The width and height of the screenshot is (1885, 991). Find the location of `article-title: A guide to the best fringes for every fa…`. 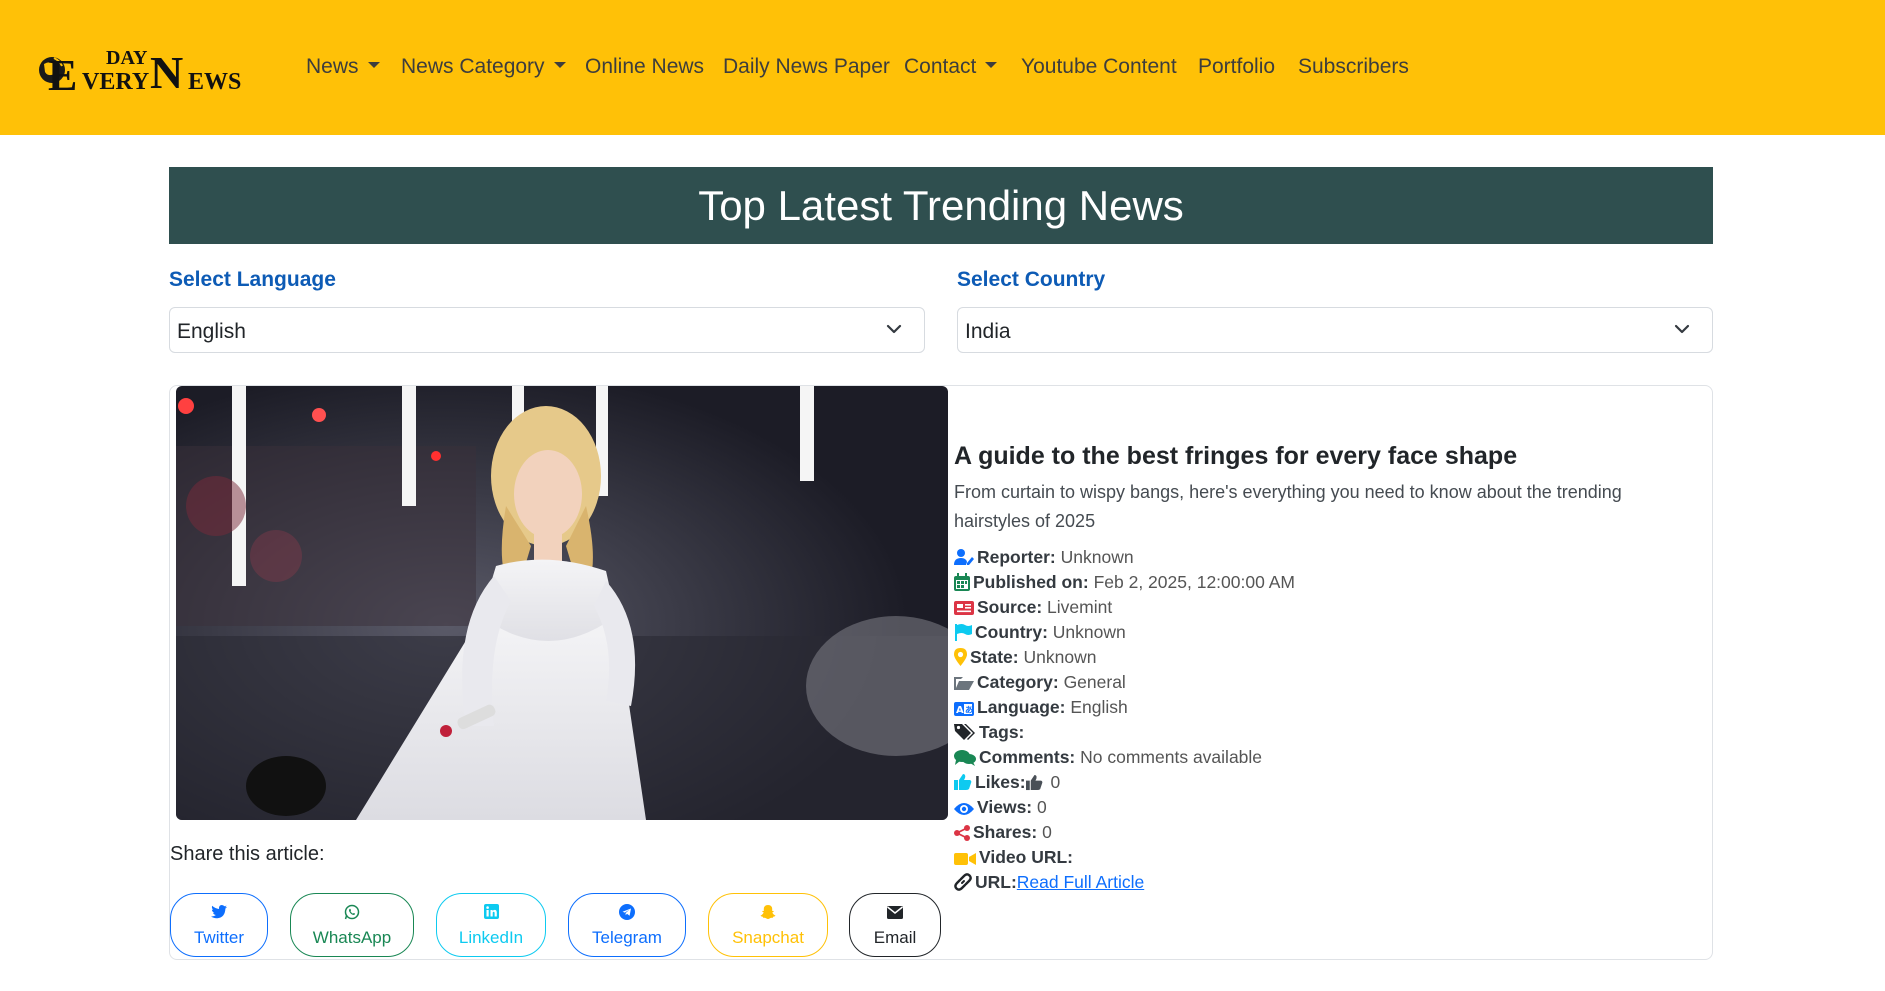

article-title: A guide to the best fringes for every fa… is located at coordinates (1235, 456).